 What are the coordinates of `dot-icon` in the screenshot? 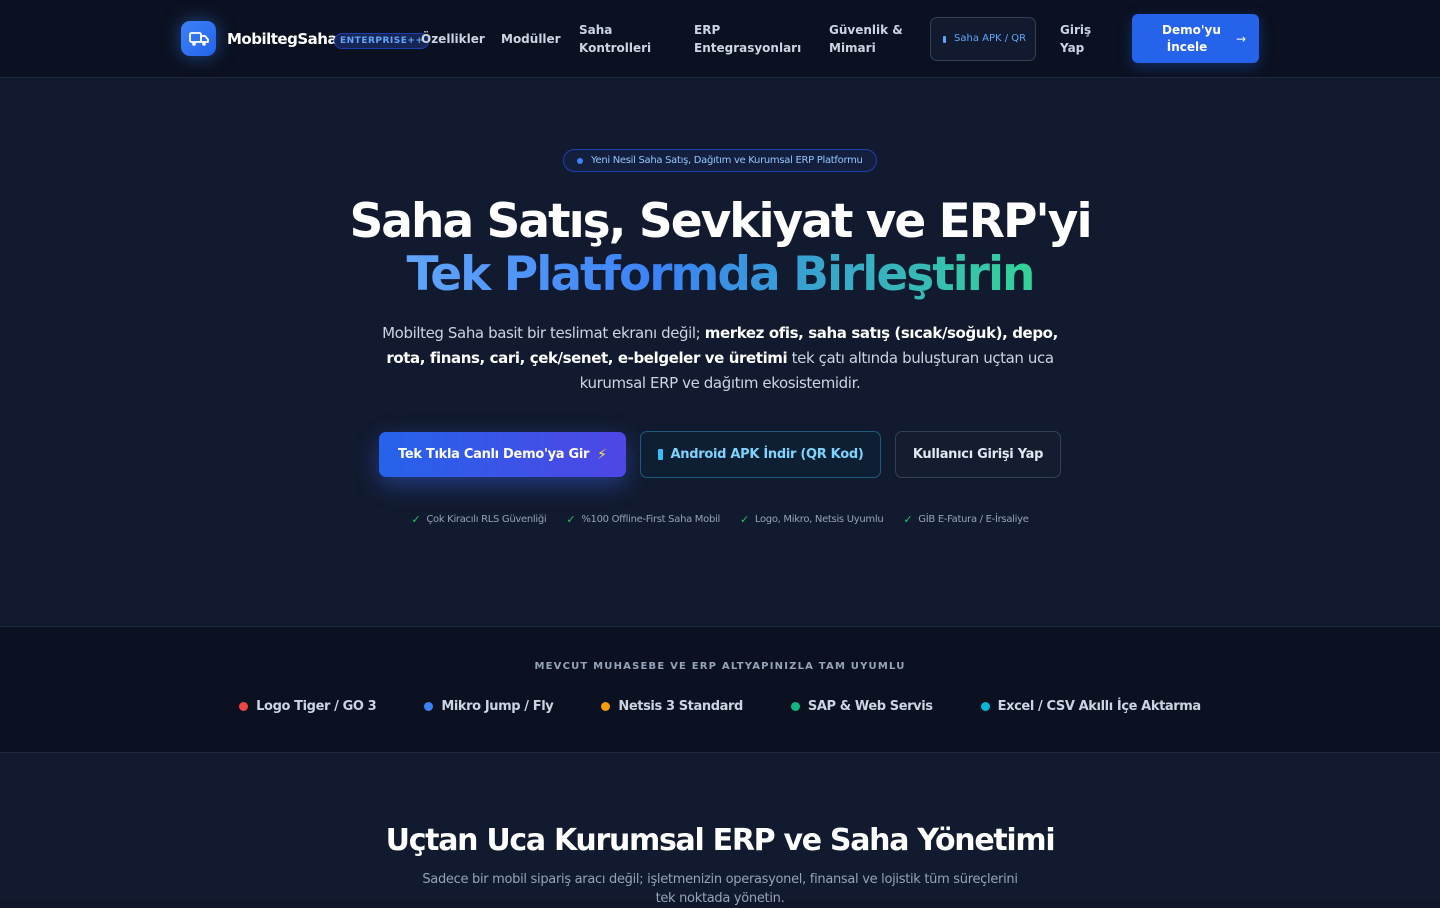 It's located at (580, 160).